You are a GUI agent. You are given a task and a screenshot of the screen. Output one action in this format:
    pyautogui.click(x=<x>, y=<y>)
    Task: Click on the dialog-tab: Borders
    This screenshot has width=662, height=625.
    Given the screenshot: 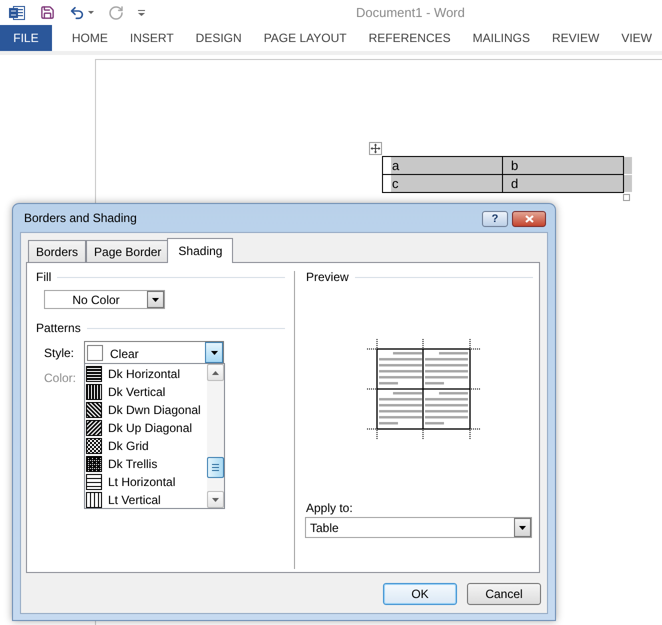 What is the action you would take?
    pyautogui.click(x=57, y=251)
    